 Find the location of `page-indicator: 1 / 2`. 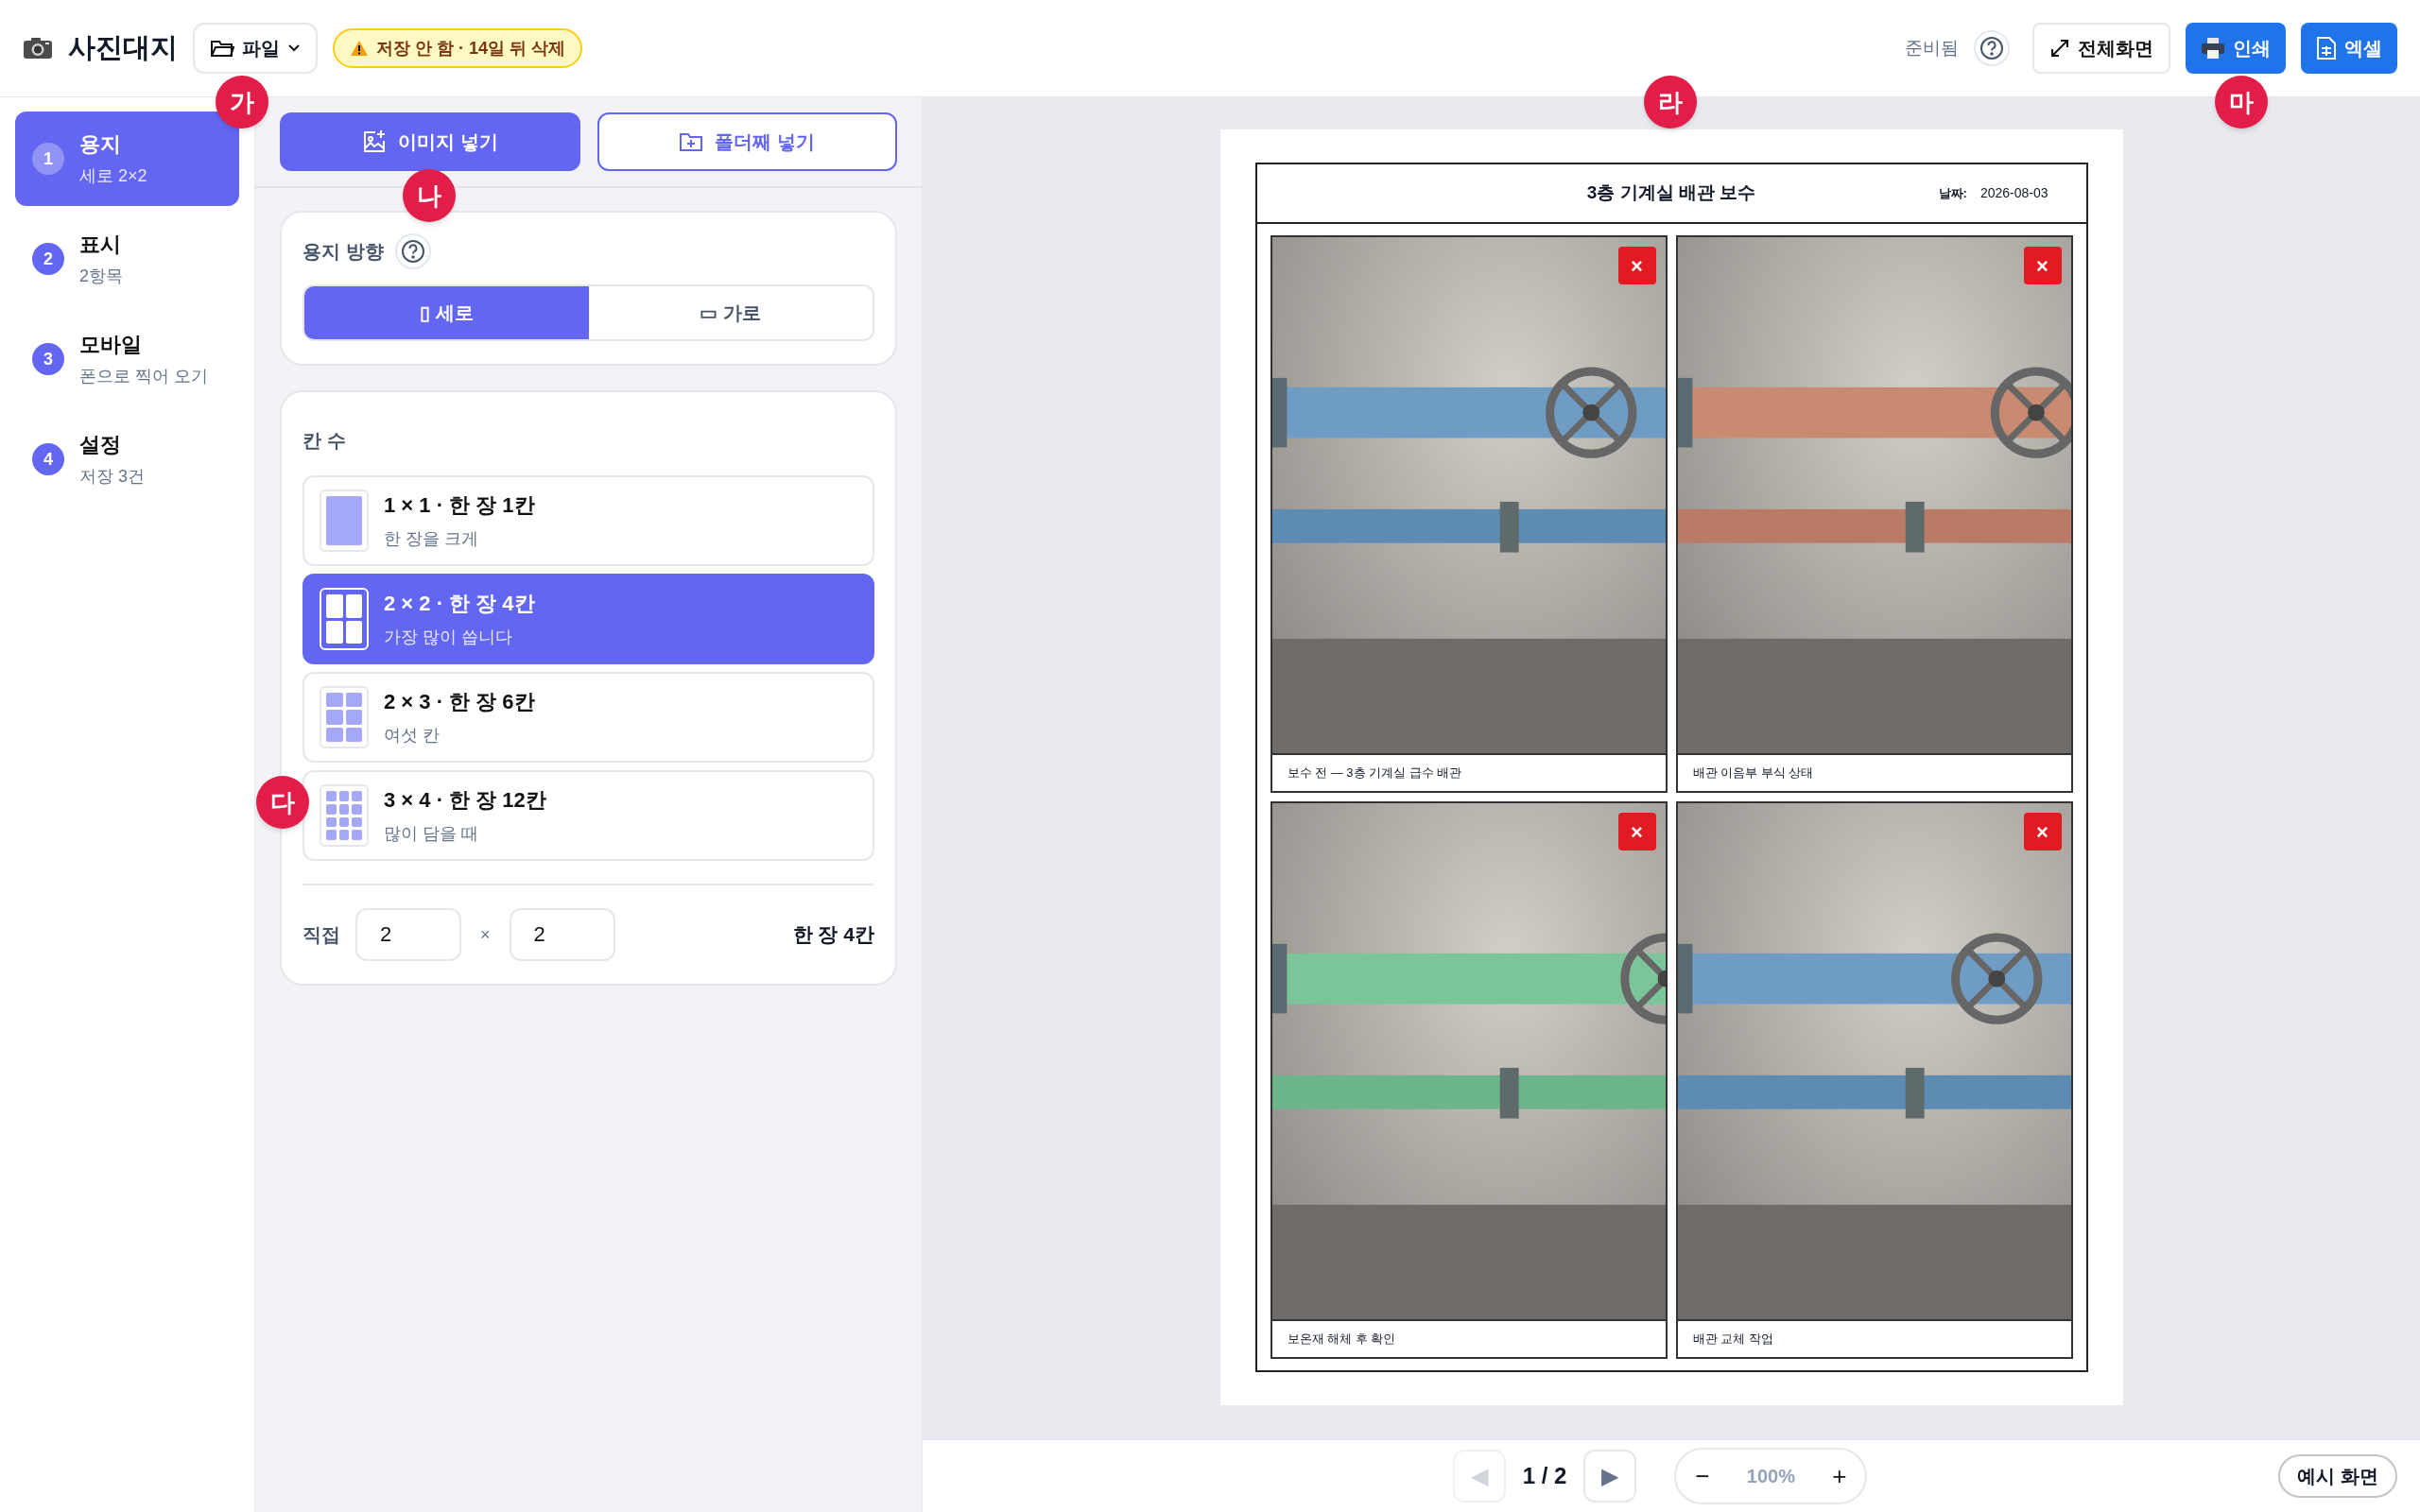

page-indicator: 1 / 2 is located at coordinates (1544, 1476).